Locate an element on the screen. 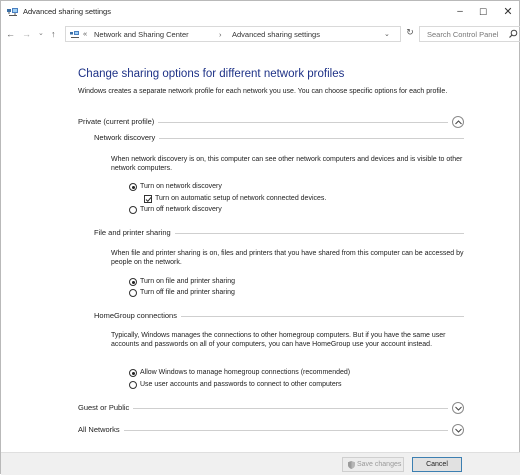 The width and height of the screenshot is (520, 475). radio-network-discovery-off is located at coordinates (133, 210).